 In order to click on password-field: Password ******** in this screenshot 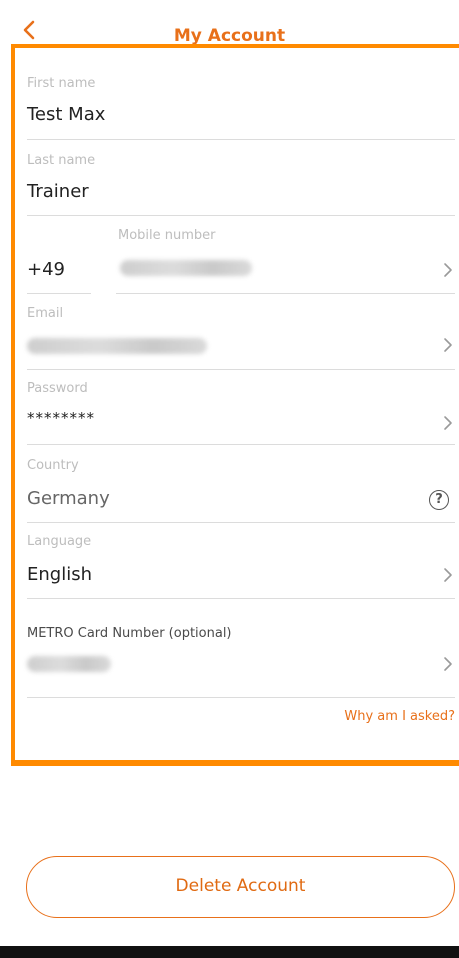, I will do `click(241, 412)`.